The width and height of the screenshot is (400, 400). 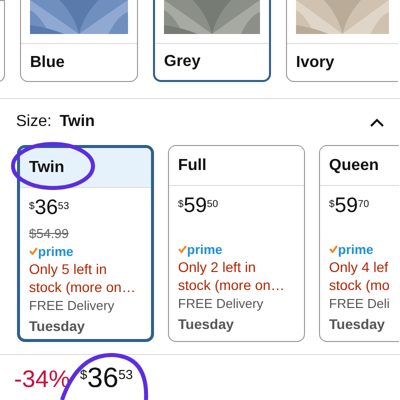 What do you see at coordinates (2, 41) in the screenshot?
I see `swatch-card` at bounding box center [2, 41].